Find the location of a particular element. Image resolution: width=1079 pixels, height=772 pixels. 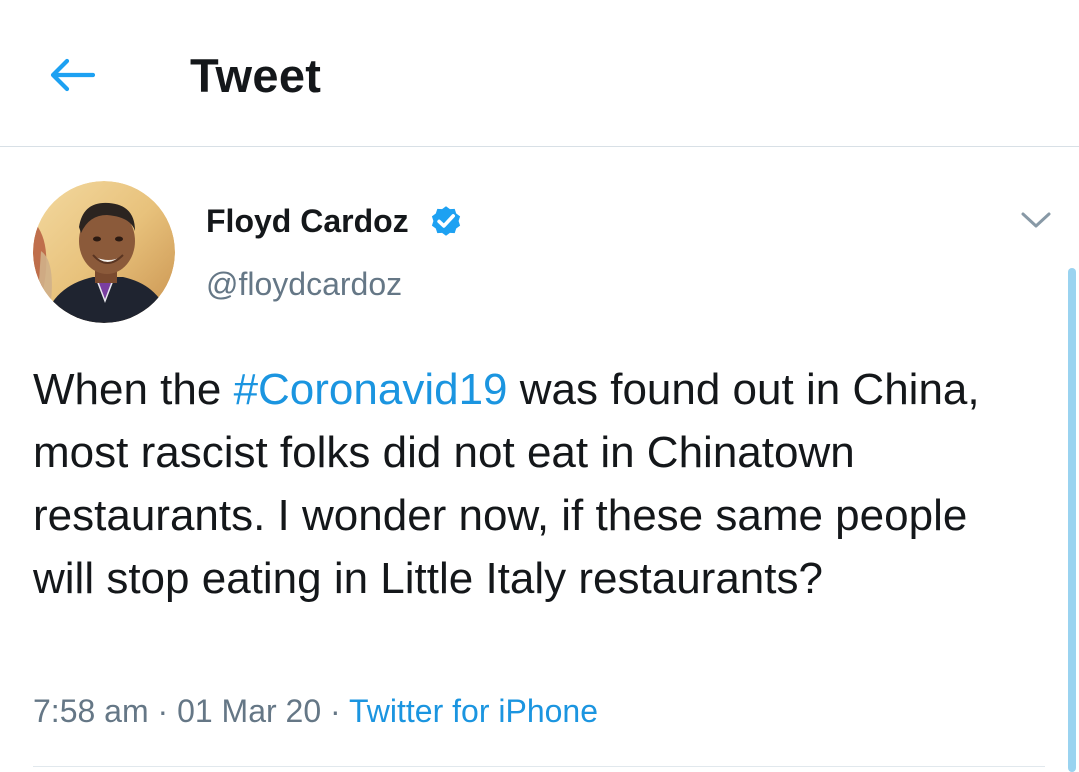

author-name: Floyd Cardoz is located at coordinates (307, 221).